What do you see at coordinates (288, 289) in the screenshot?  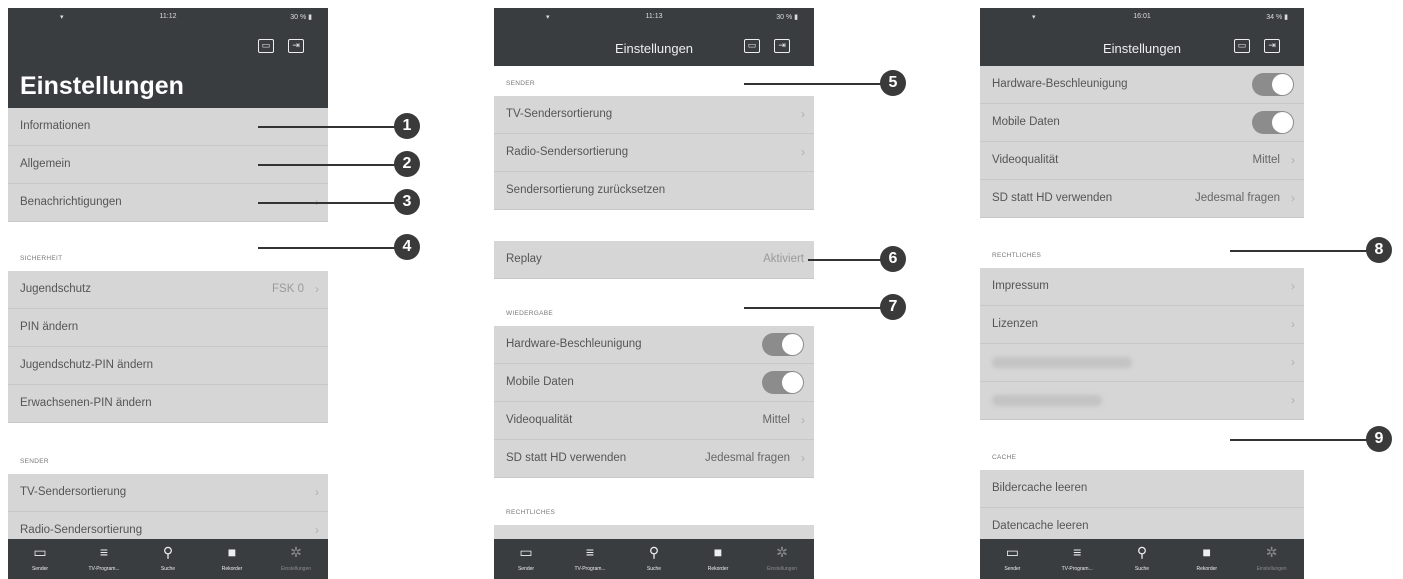 I see `row-value: FSK 0` at bounding box center [288, 289].